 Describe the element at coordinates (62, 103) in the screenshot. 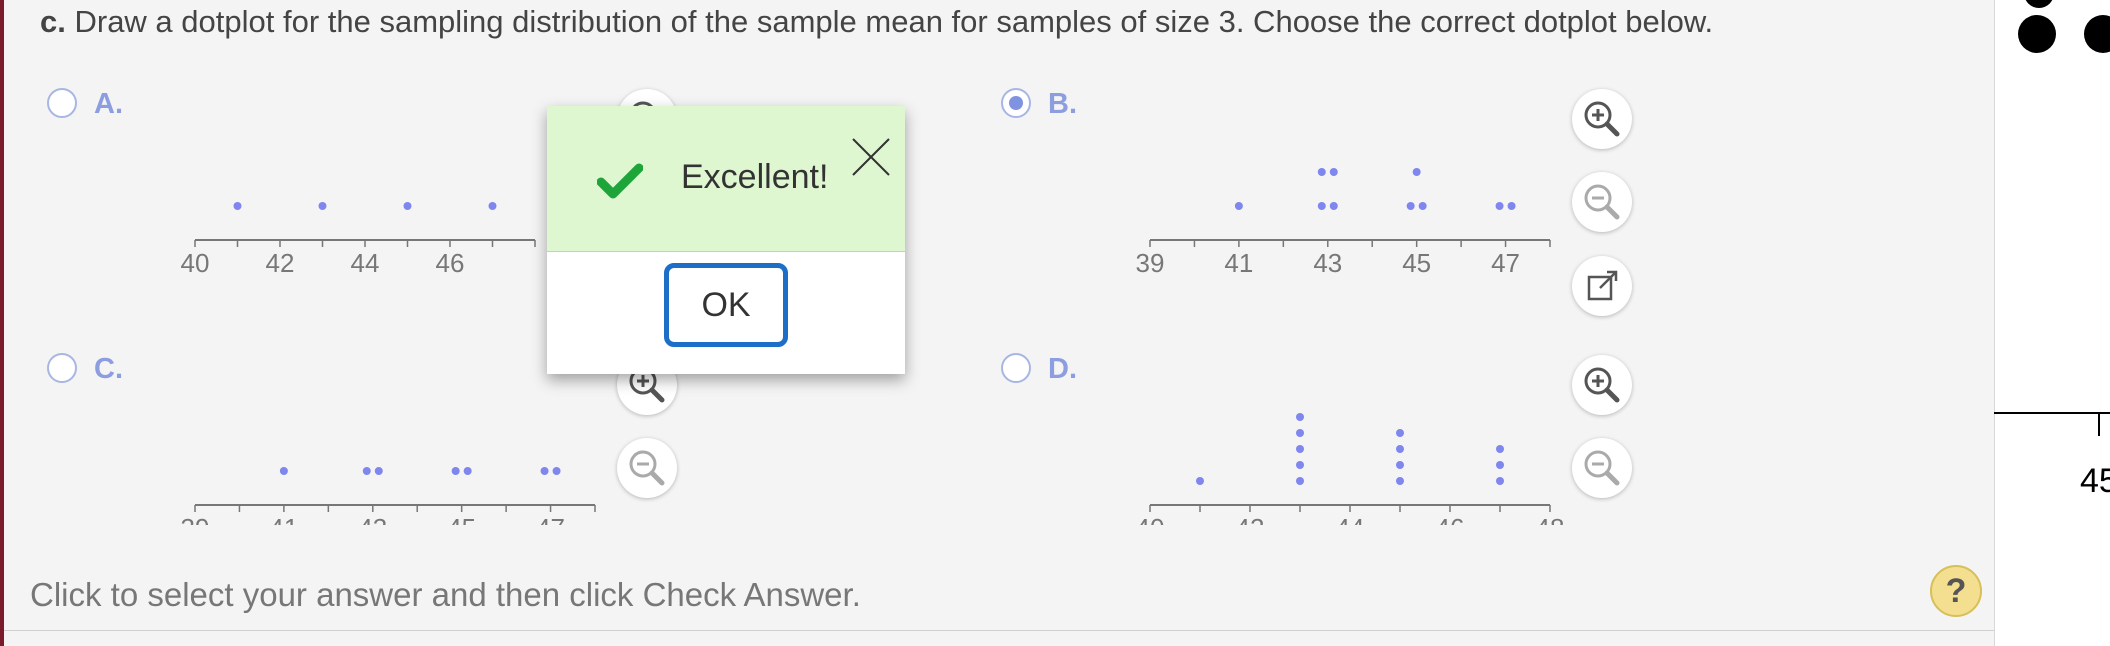

I see `radio-option-a` at that location.